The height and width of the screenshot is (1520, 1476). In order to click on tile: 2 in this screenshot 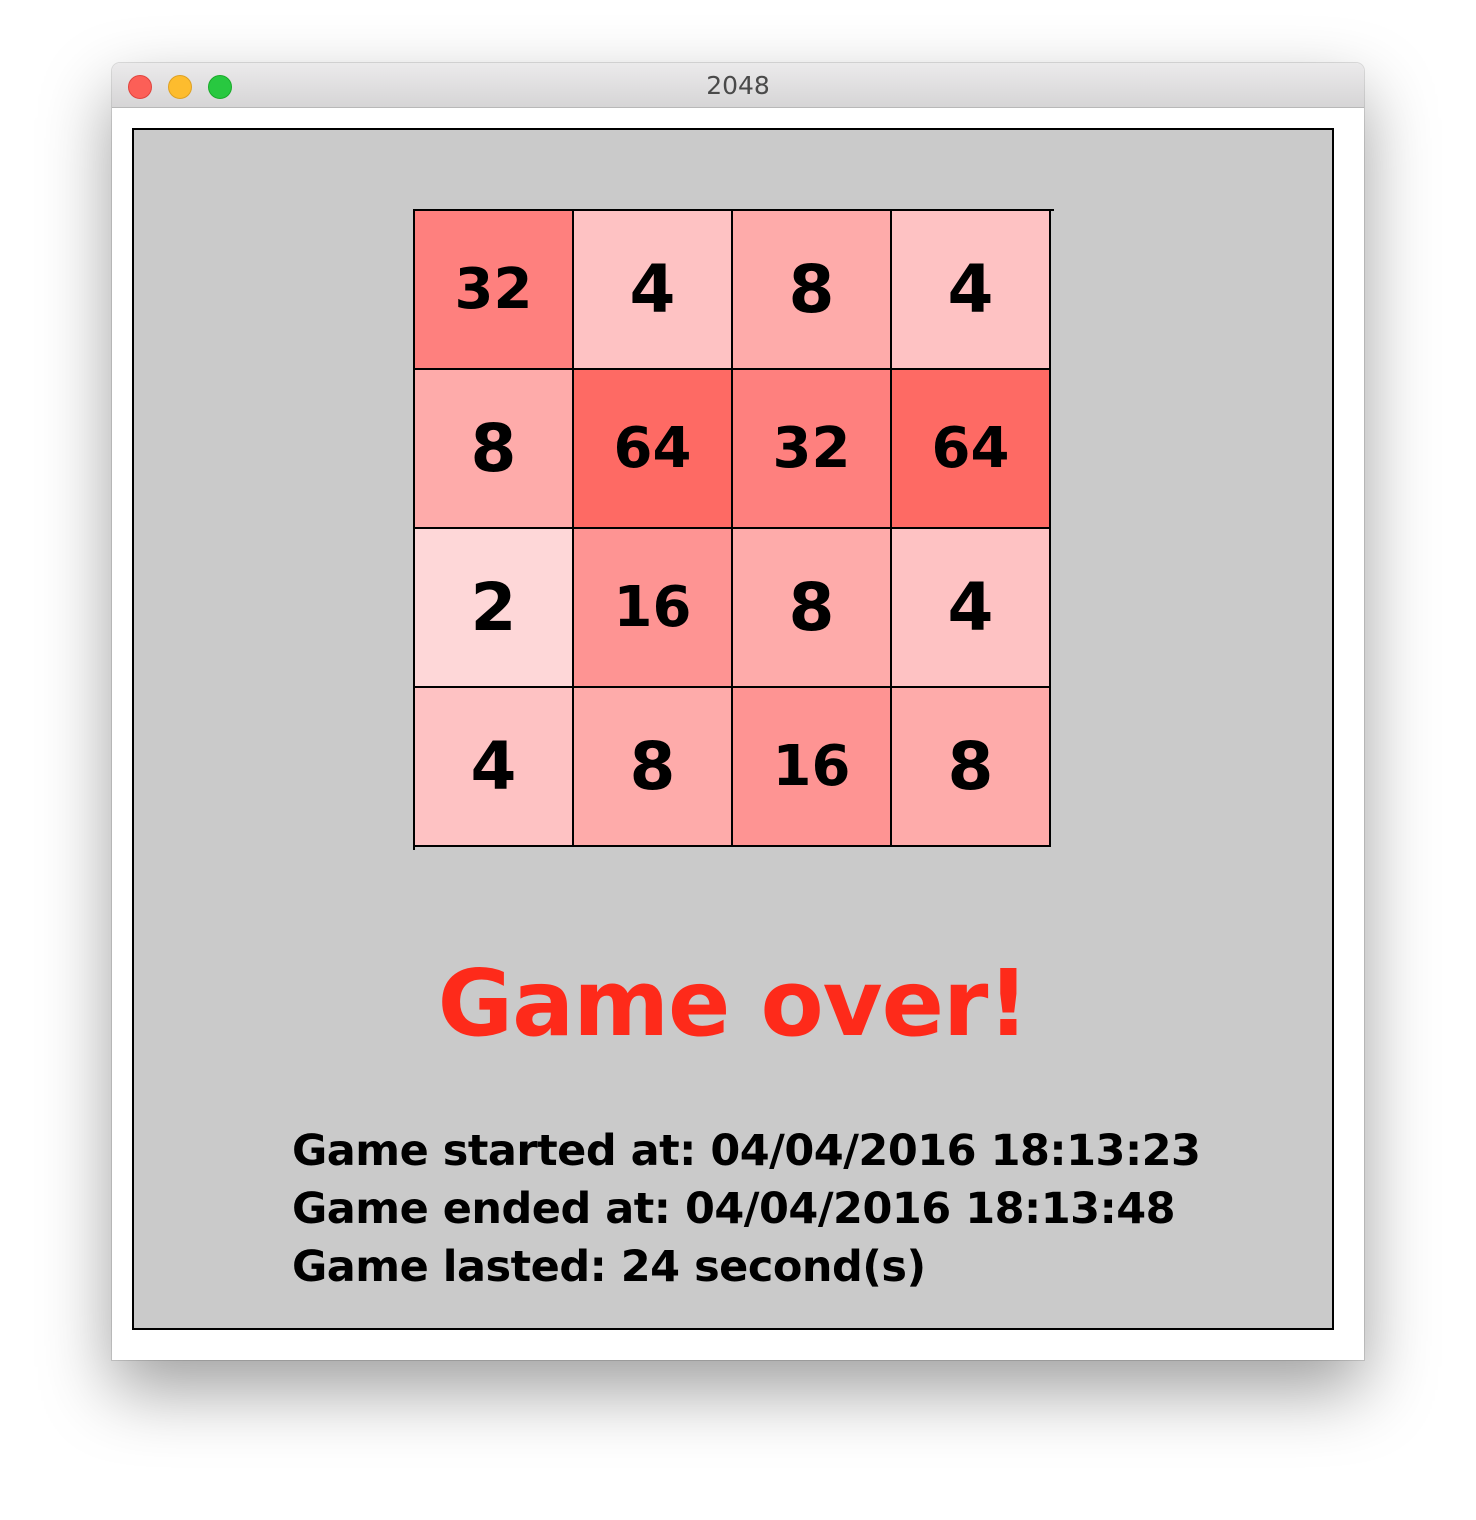, I will do `click(494, 608)`.